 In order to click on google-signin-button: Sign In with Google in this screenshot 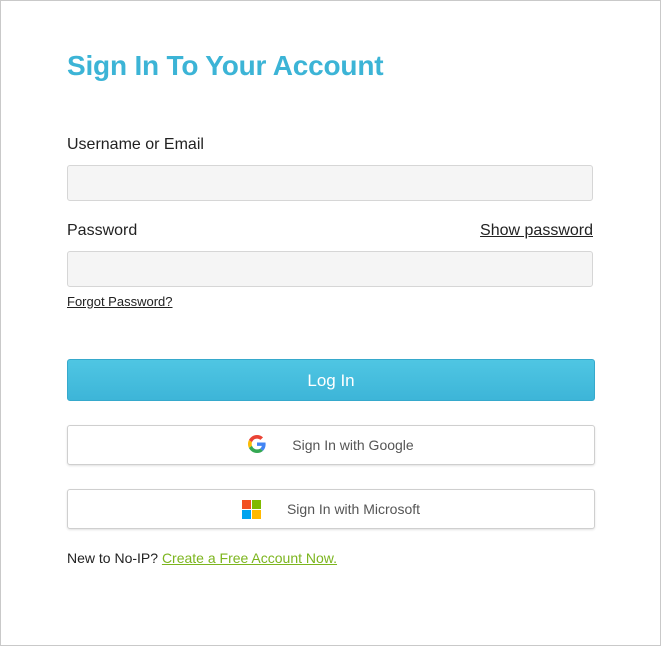, I will do `click(331, 445)`.